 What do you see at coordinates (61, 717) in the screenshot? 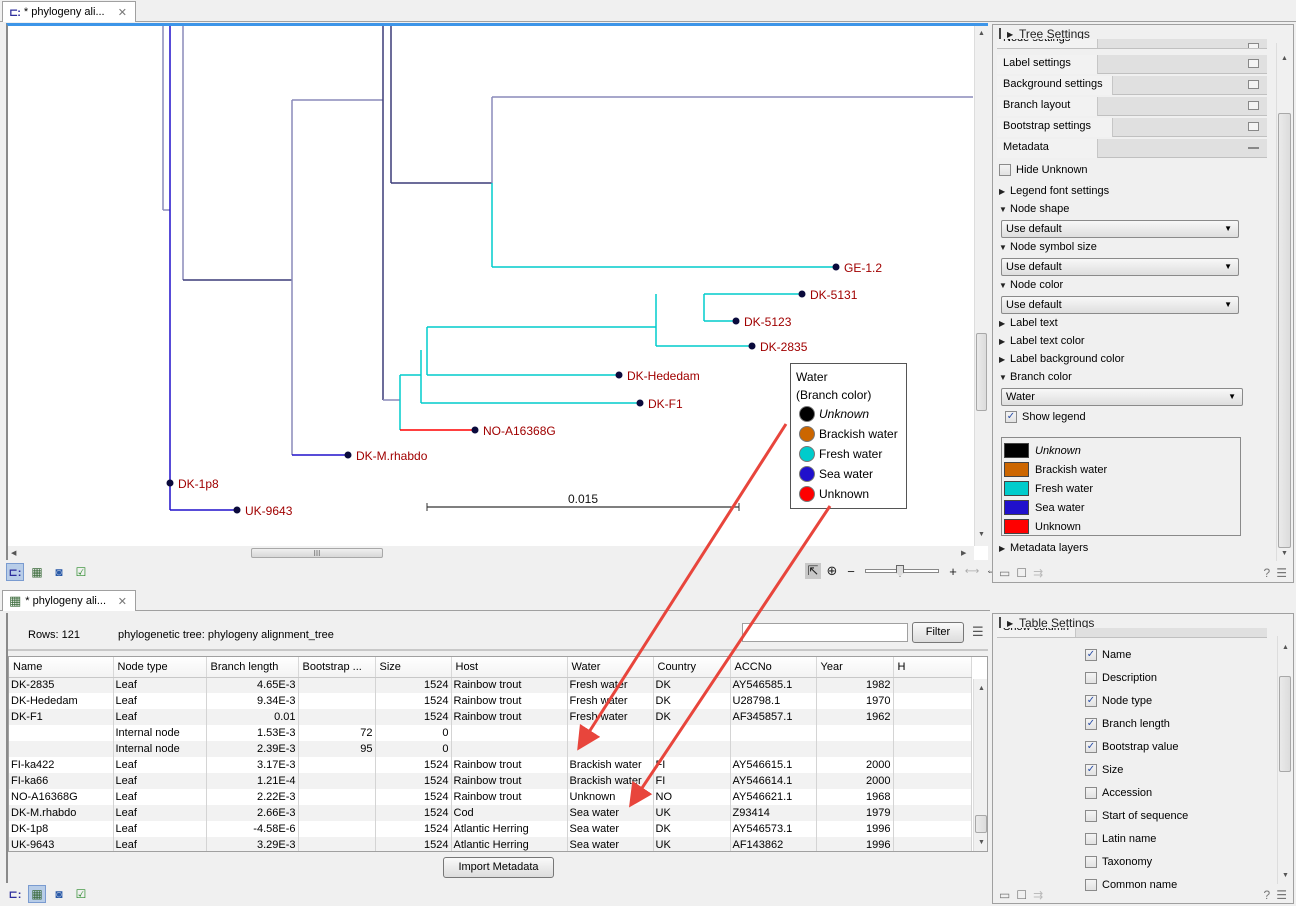
I see `table-cell: DK-F1` at bounding box center [61, 717].